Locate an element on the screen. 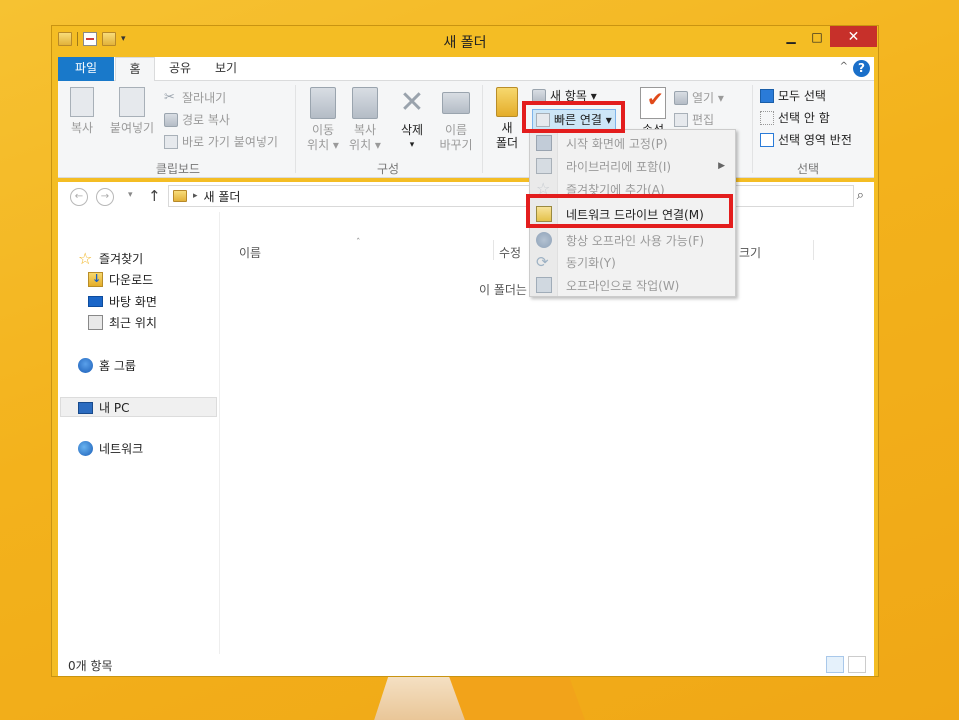  copy-button: 복사 is located at coordinates (82, 111).